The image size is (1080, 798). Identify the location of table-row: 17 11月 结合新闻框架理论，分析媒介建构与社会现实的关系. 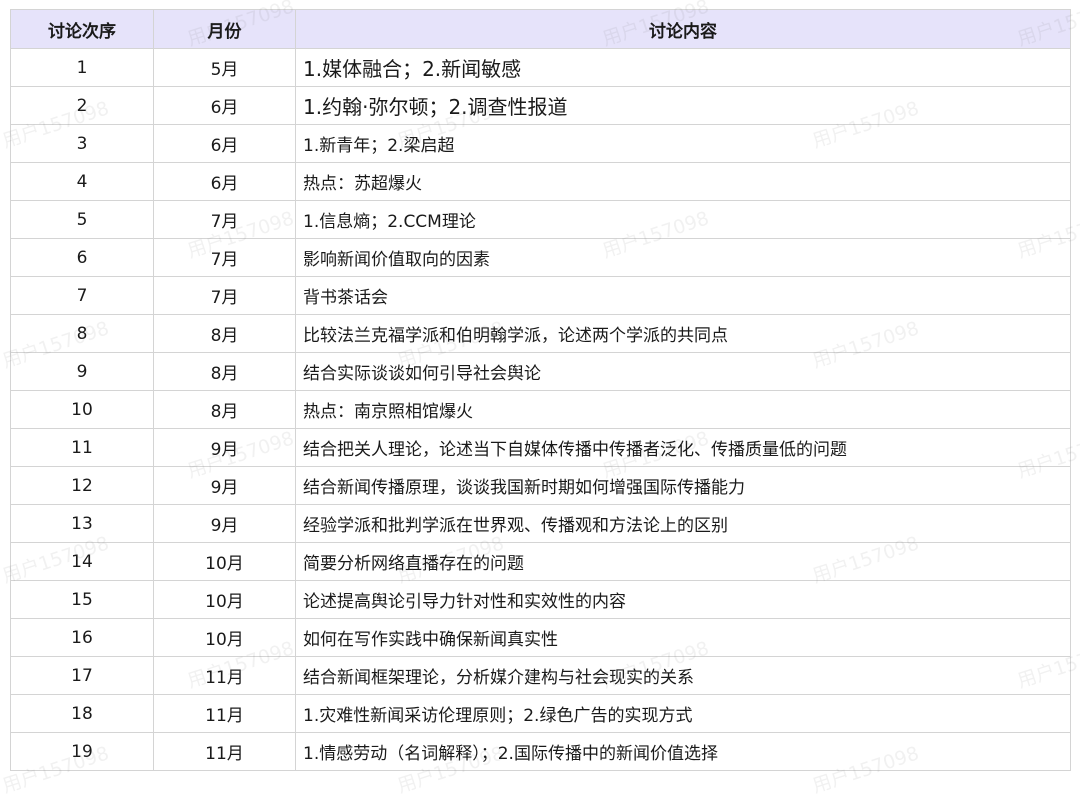
(540, 675).